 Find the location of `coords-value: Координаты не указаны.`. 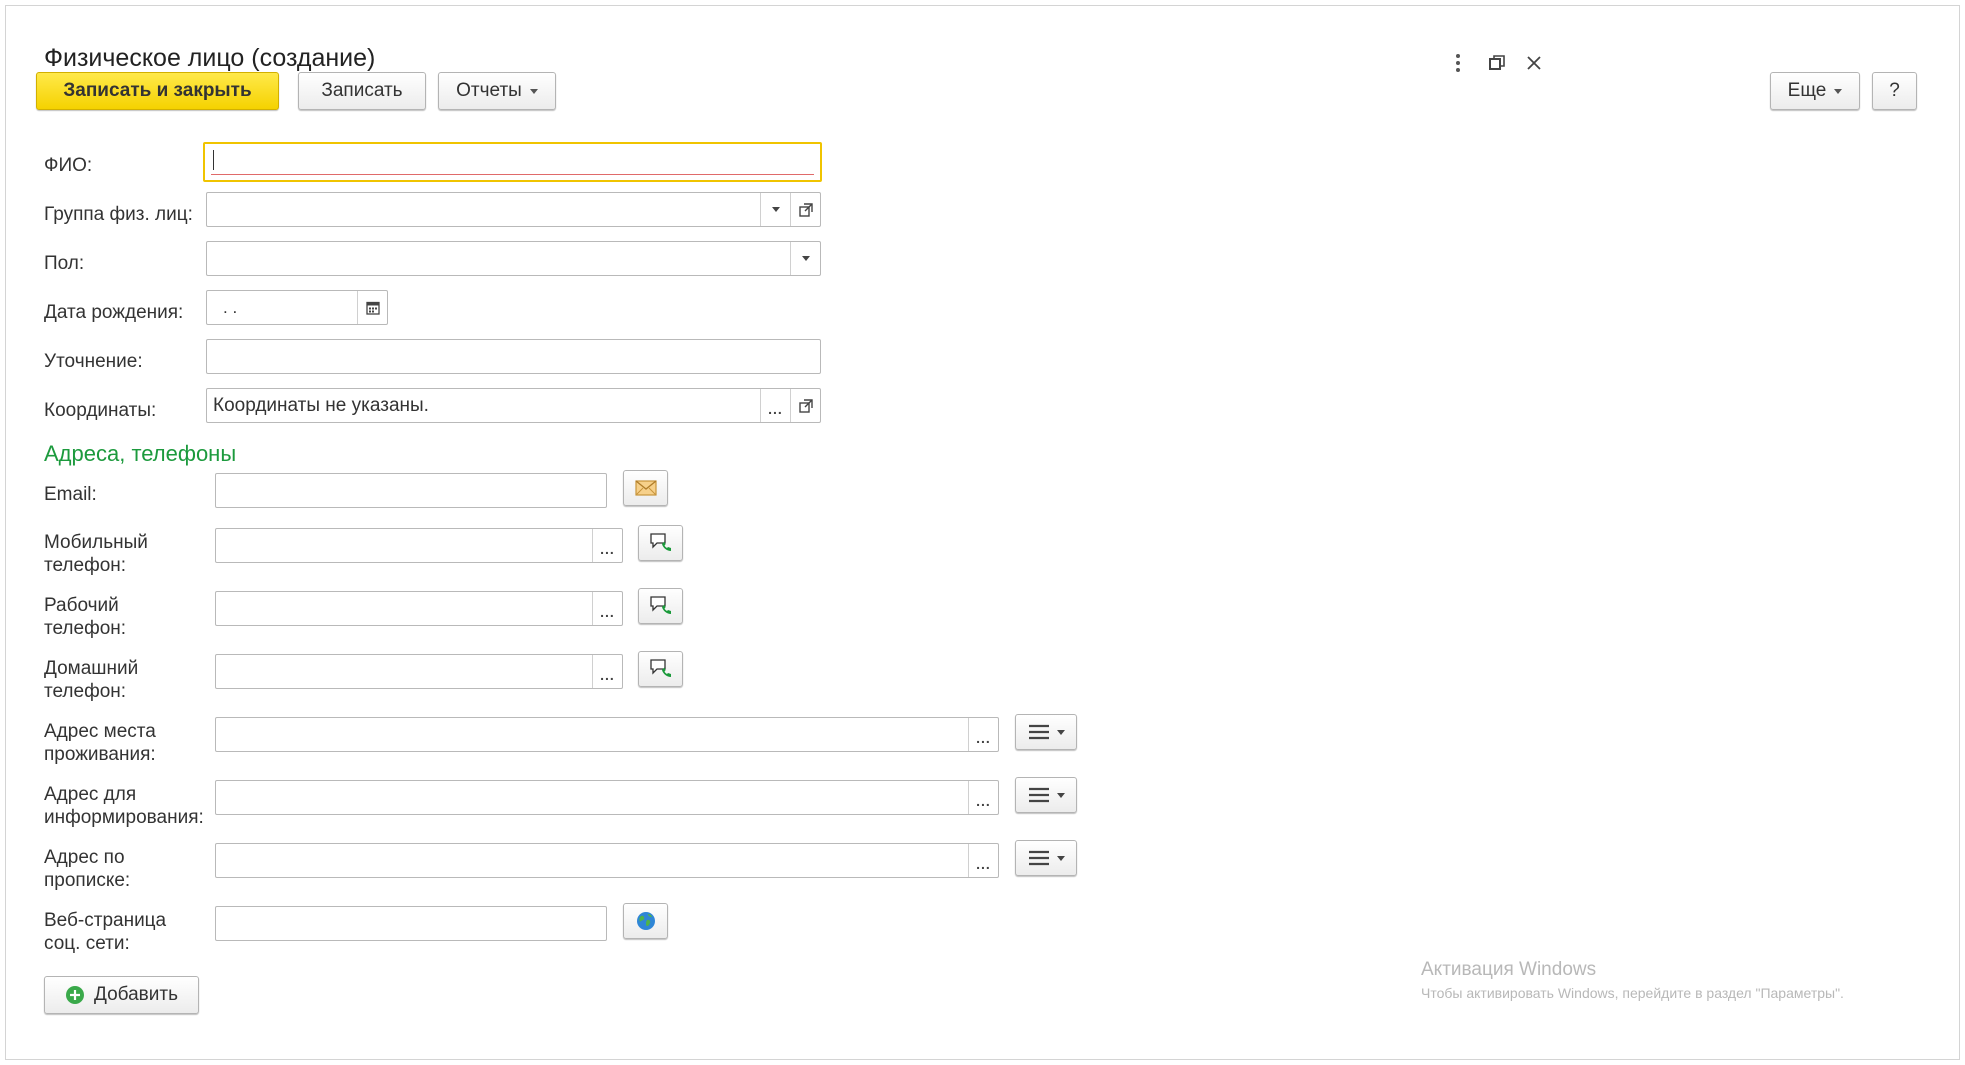

coords-value: Координаты не указаны. is located at coordinates (321, 405).